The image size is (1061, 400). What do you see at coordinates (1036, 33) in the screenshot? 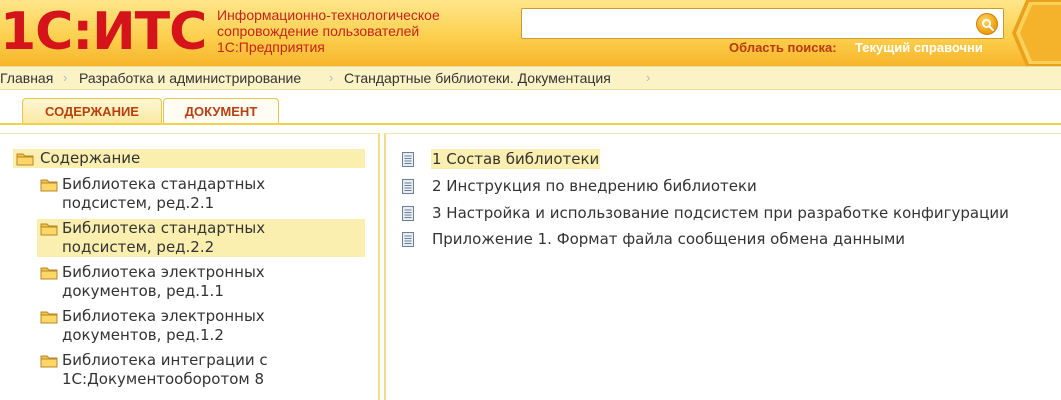
I see `header-arrow-decoration` at bounding box center [1036, 33].